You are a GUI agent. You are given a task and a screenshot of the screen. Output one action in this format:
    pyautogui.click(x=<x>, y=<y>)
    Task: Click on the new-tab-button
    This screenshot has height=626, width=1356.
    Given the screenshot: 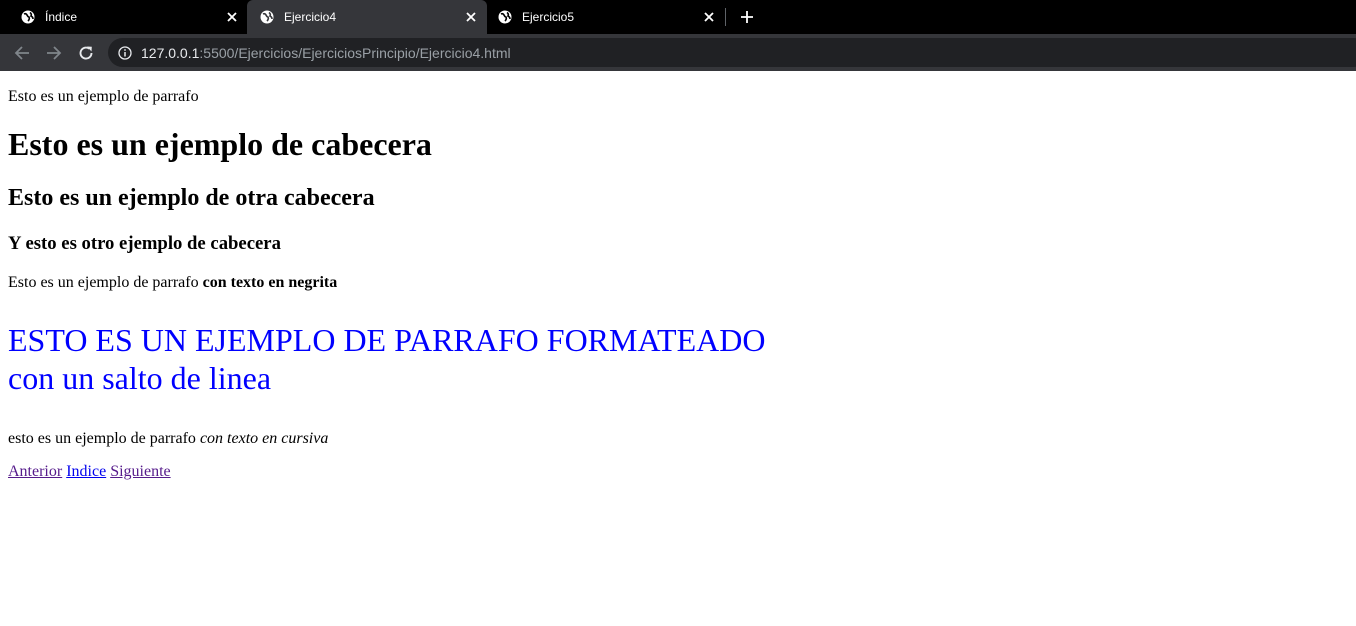 What is the action you would take?
    pyautogui.click(x=747, y=17)
    